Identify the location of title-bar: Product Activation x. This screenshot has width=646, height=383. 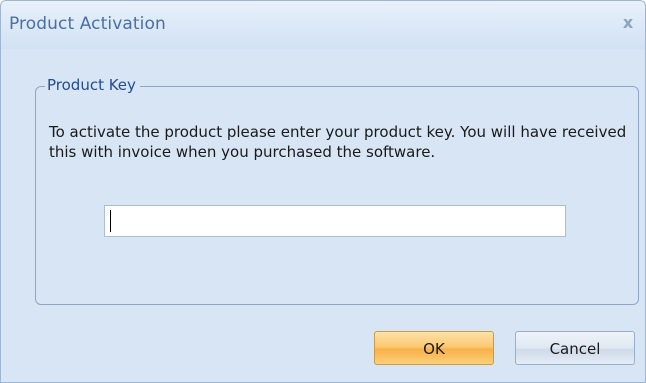
(323, 25).